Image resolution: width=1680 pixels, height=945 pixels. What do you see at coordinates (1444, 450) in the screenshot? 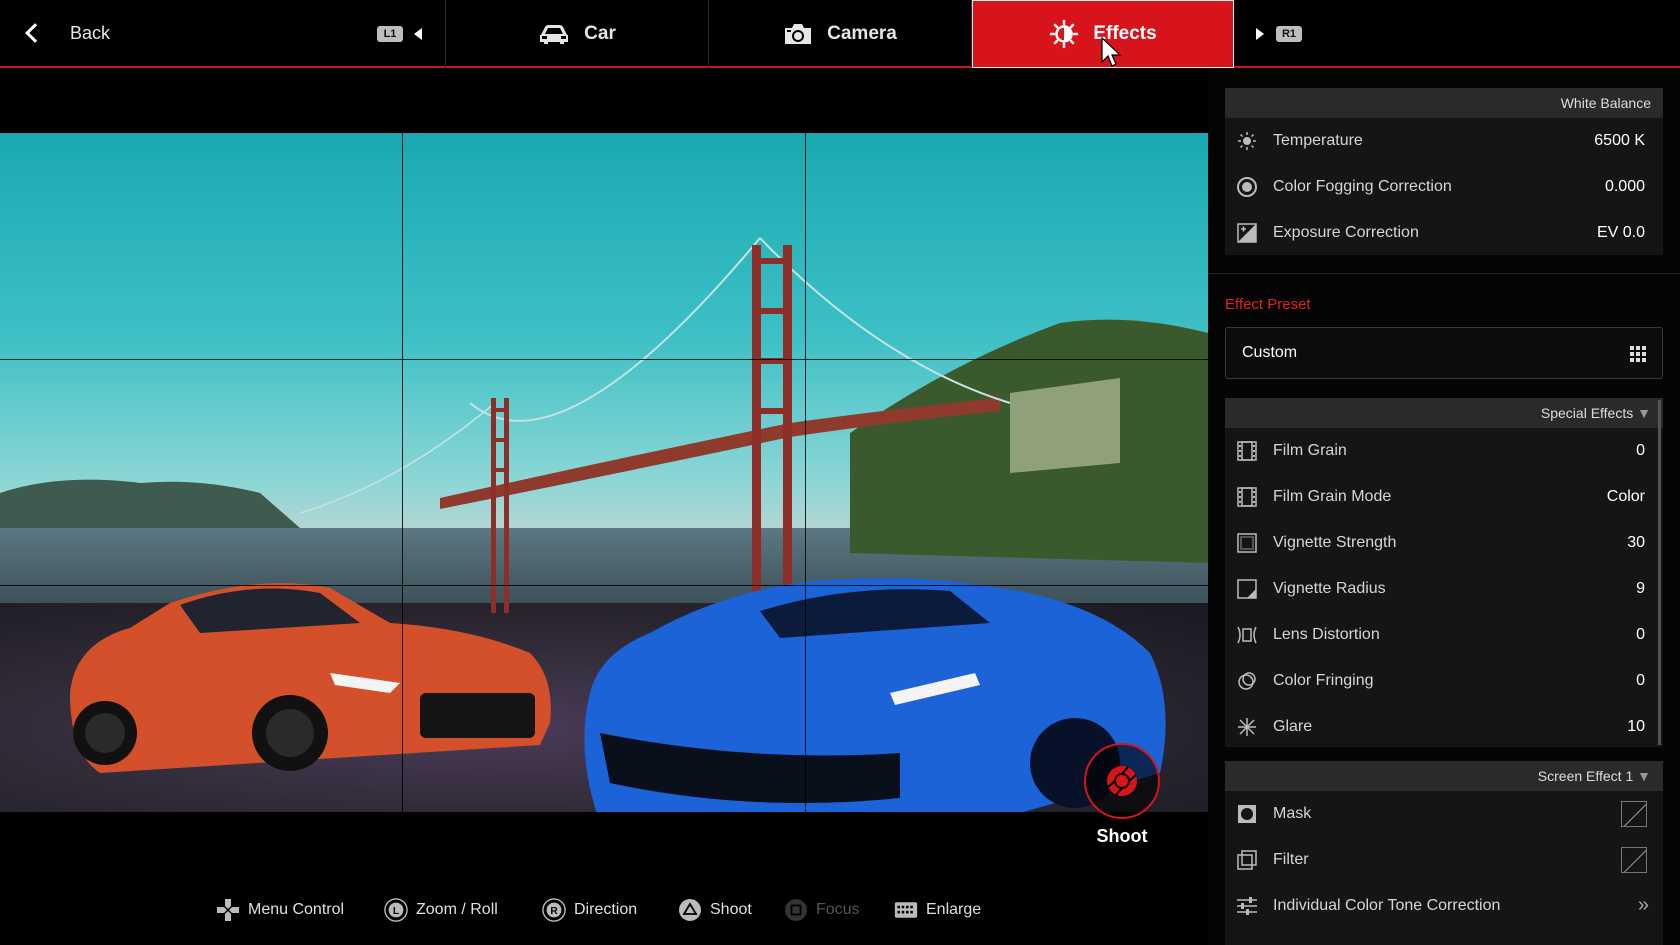
I see `film-grain-row: Film Grain 0` at bounding box center [1444, 450].